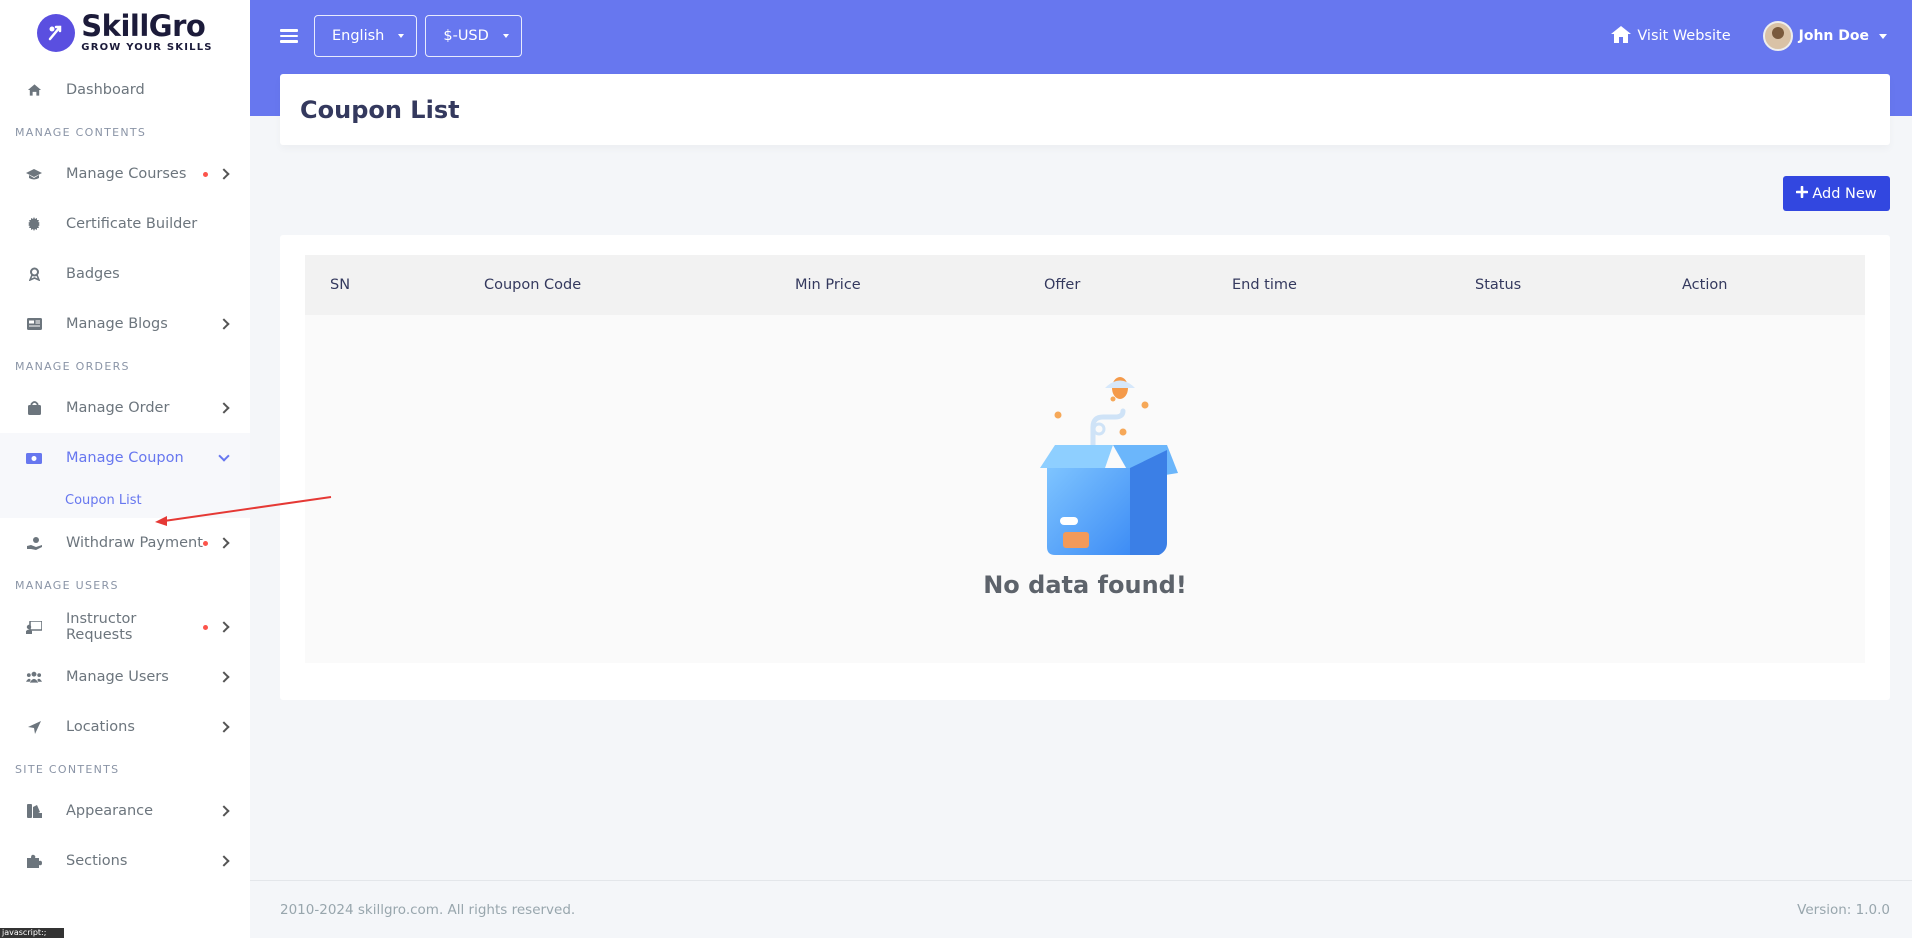  Describe the element at coordinates (533, 285) in the screenshot. I see `column-header-coupon-code: Coupon Code` at that location.